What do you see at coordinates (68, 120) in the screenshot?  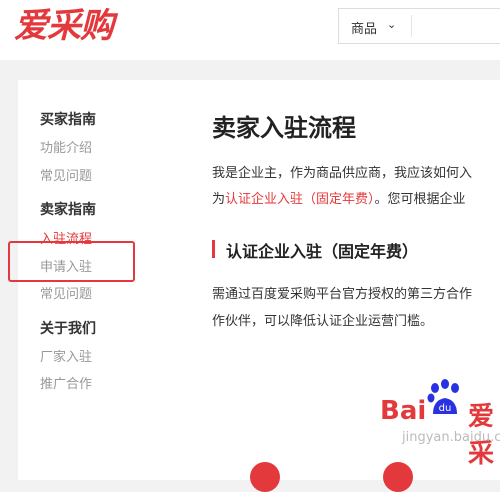 I see `sidebar-group-title-buyer: 买家指南` at bounding box center [68, 120].